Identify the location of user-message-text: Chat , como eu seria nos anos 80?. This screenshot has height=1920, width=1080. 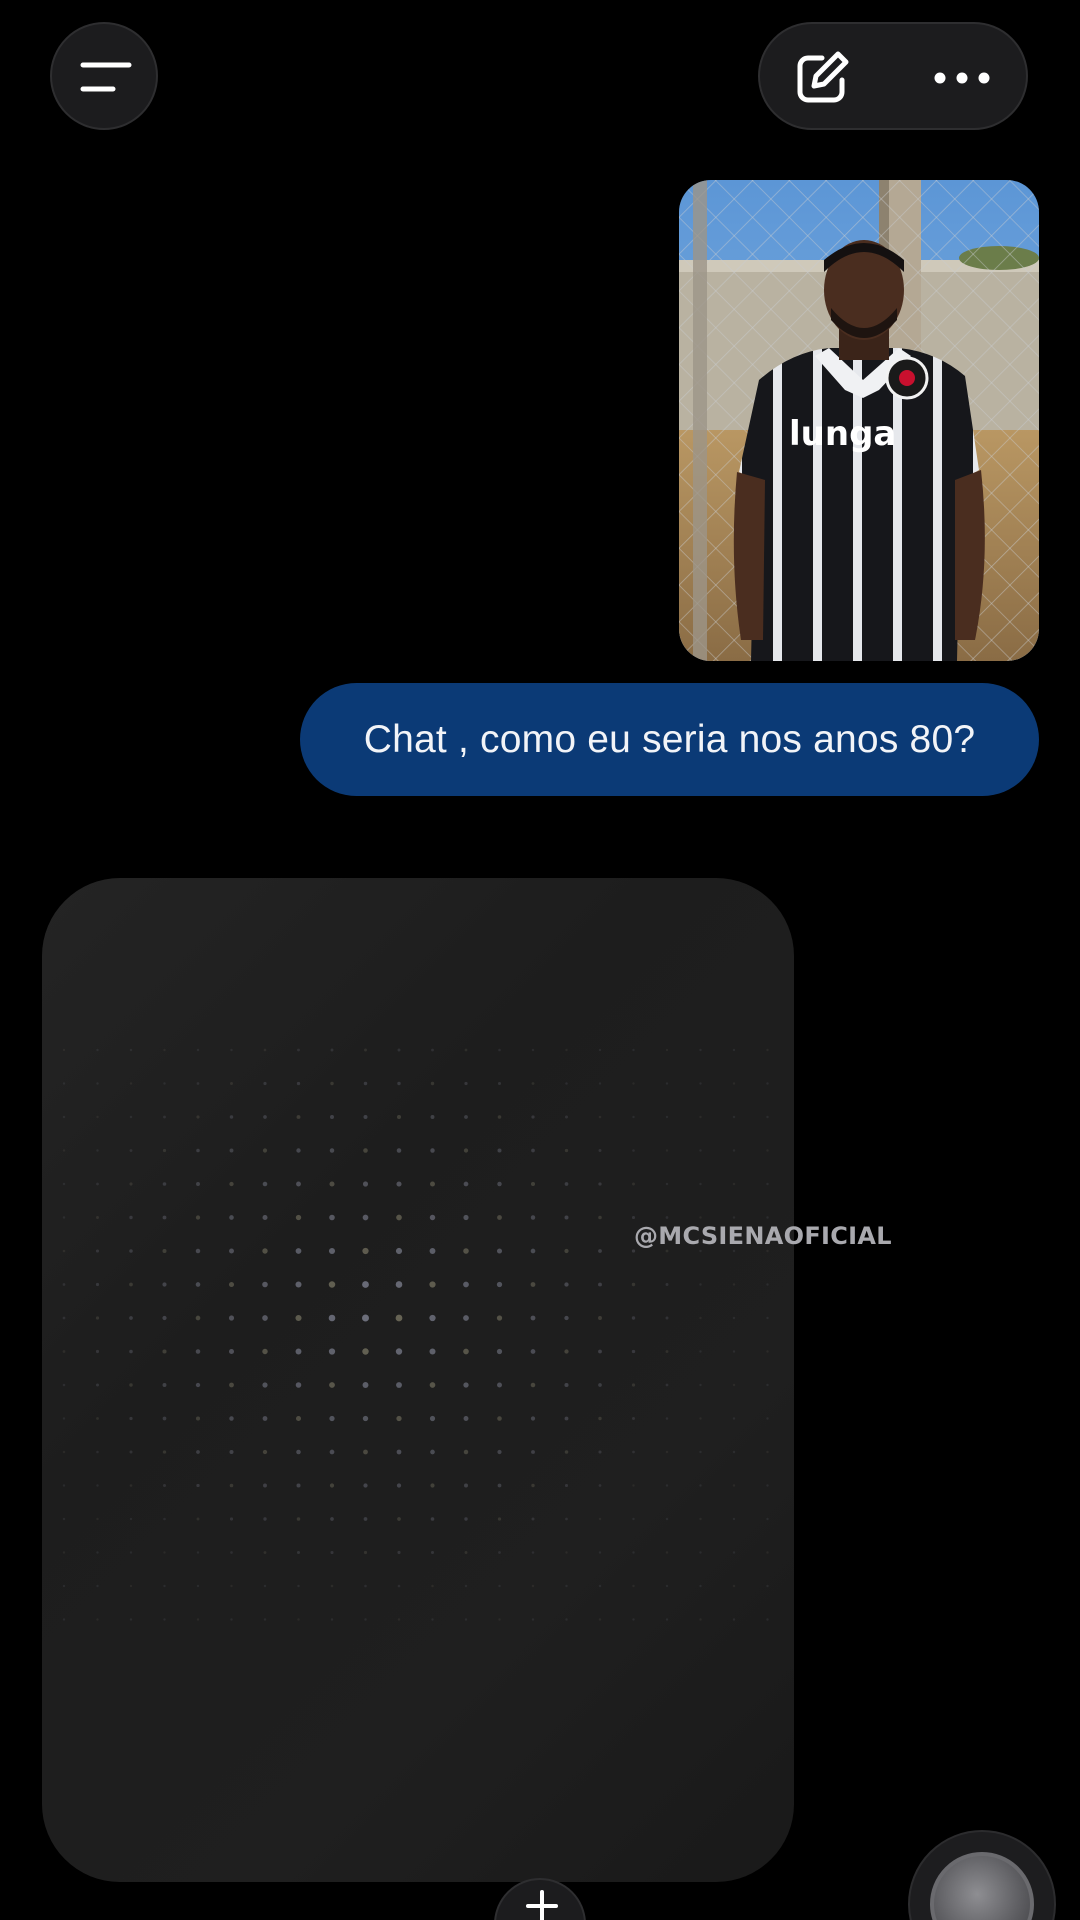
(669, 739).